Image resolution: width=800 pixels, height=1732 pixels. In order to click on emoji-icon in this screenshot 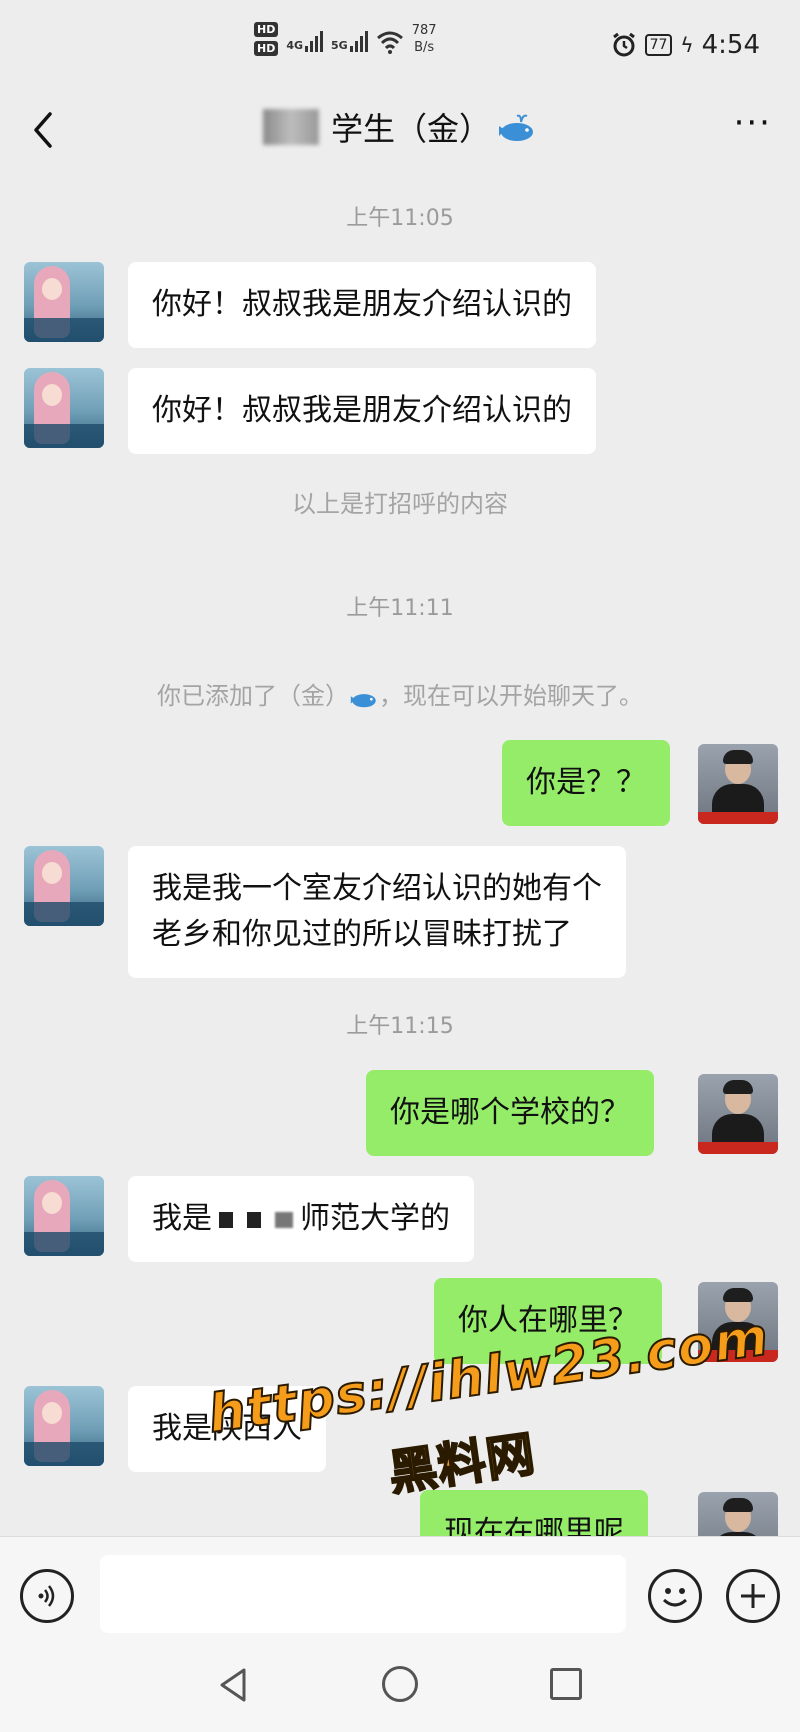, I will do `click(675, 1596)`.